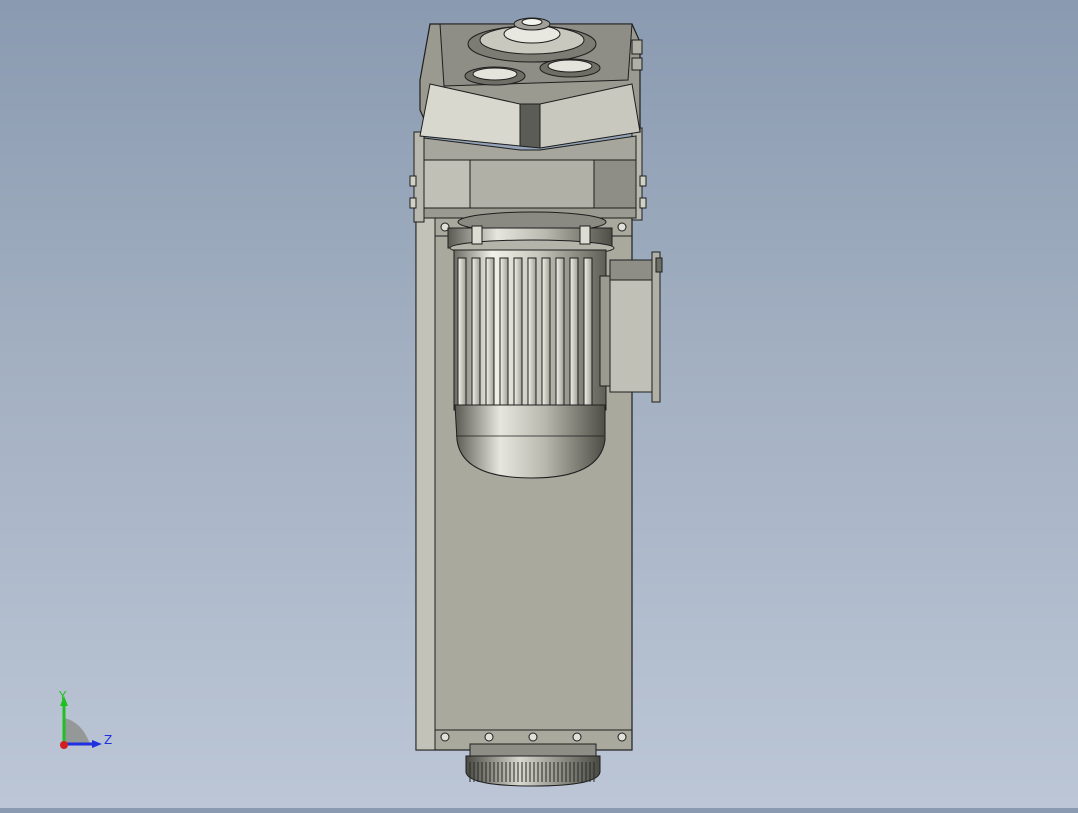  What do you see at coordinates (570, 68) in the screenshot?
I see `oil-port-right` at bounding box center [570, 68].